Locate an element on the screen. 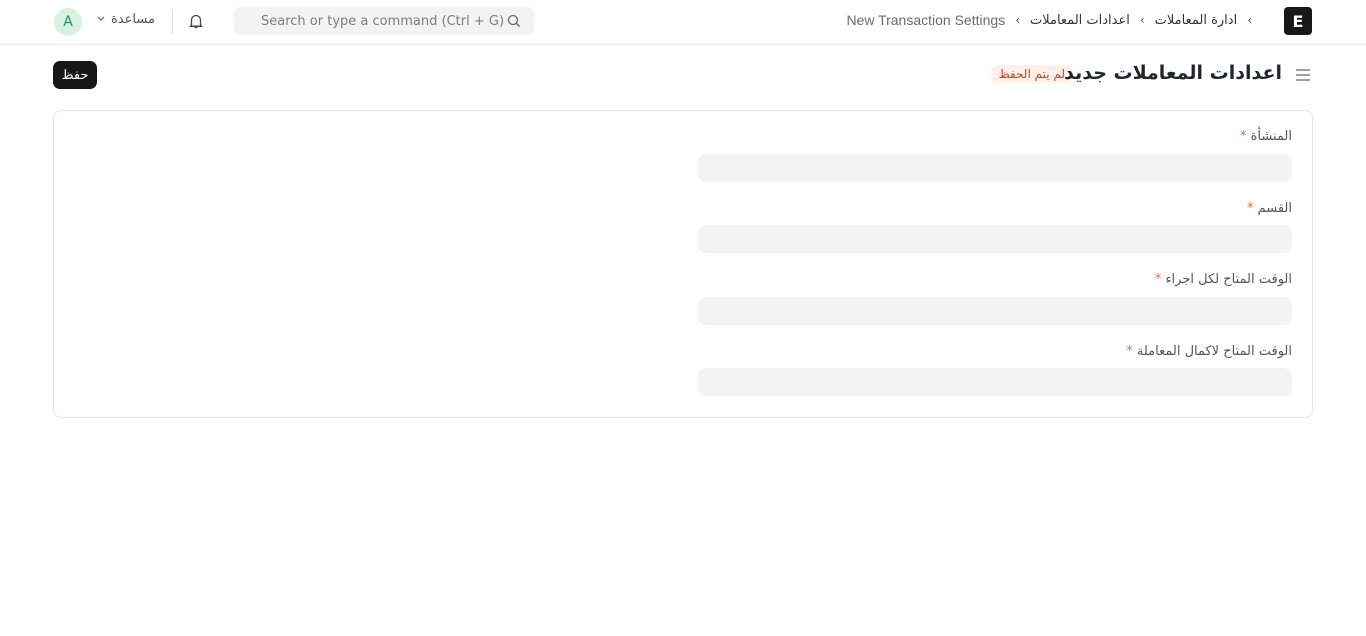  page-title: اعدادات المعاملات جديد is located at coordinates (1173, 73).